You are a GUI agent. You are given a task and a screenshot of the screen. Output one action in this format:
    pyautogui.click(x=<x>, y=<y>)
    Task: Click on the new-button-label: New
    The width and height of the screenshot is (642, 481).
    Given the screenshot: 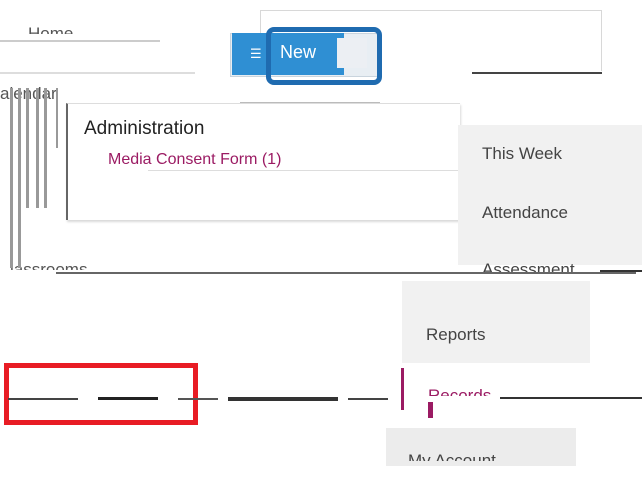 What is the action you would take?
    pyautogui.click(x=298, y=52)
    